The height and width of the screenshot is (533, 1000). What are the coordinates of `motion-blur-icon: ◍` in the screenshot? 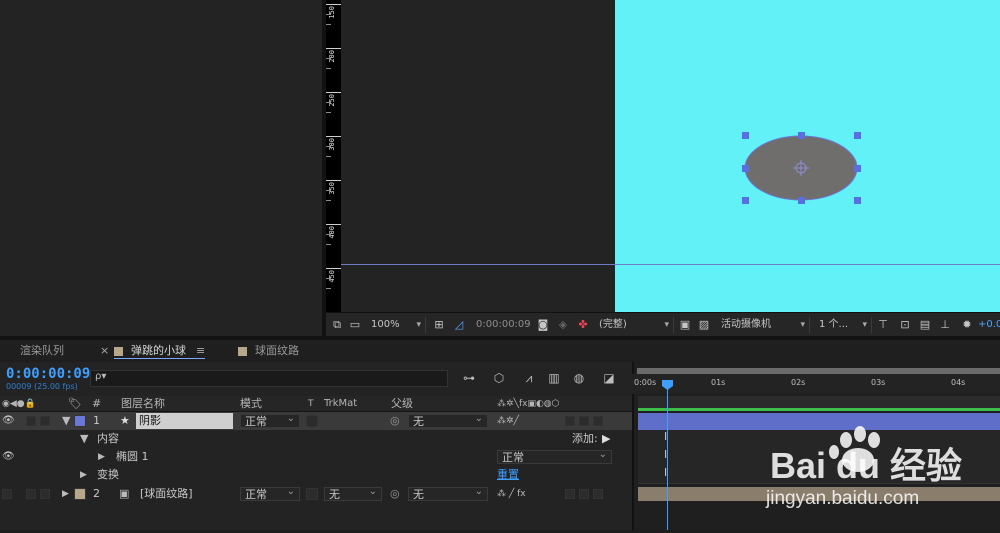 It's located at (579, 378).